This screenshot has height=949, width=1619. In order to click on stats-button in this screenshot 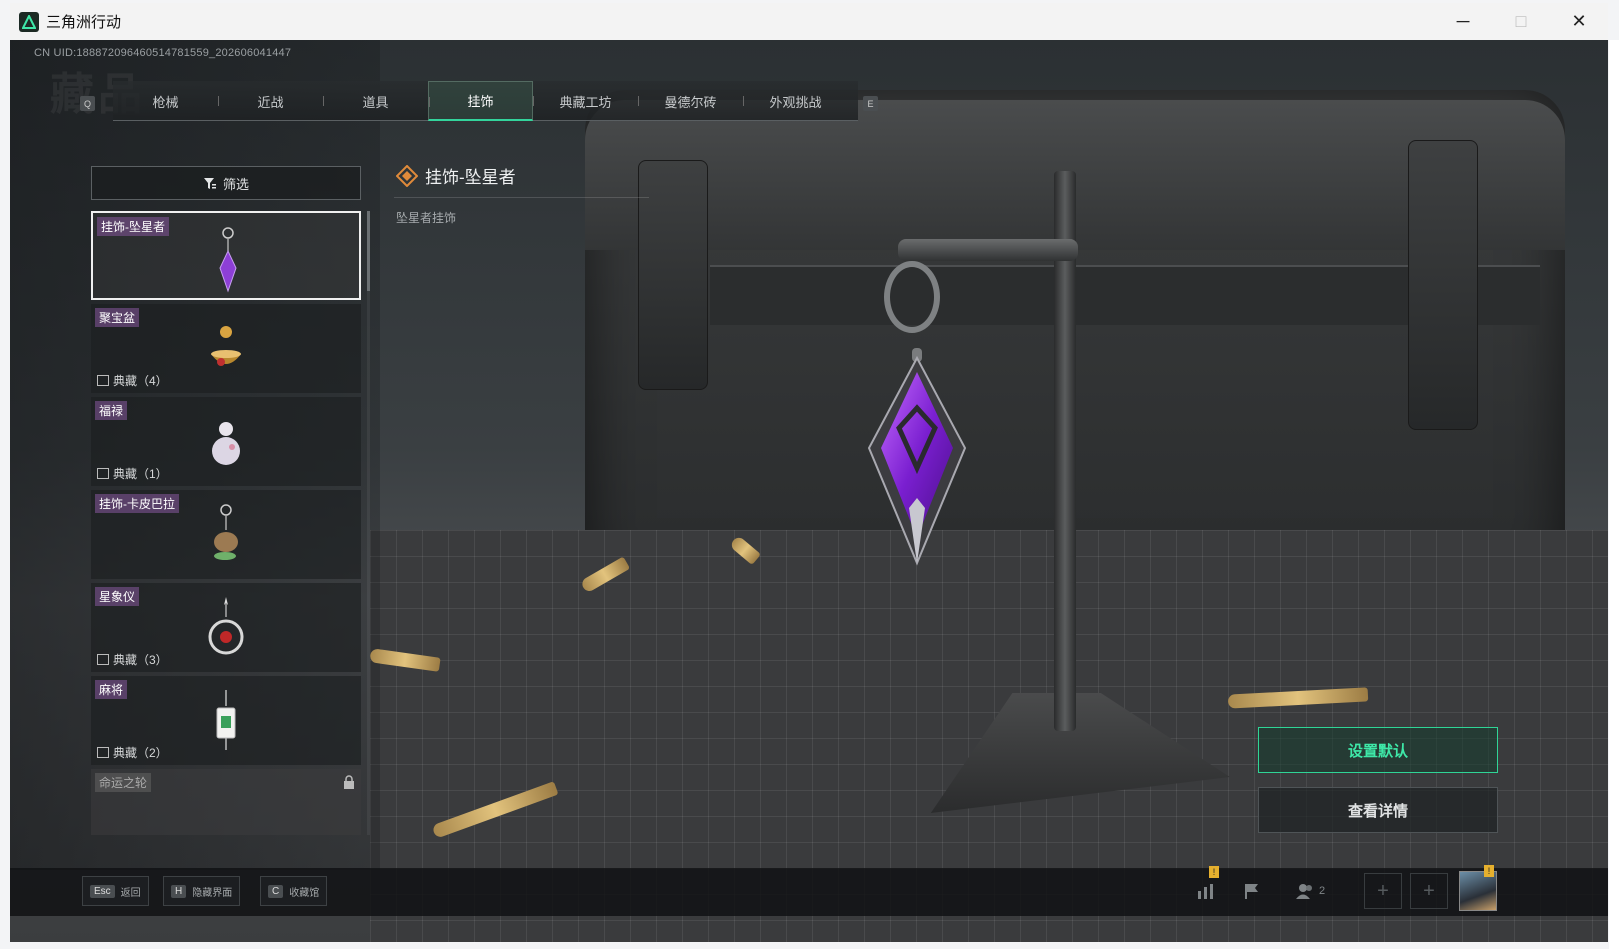, I will do `click(1206, 891)`.